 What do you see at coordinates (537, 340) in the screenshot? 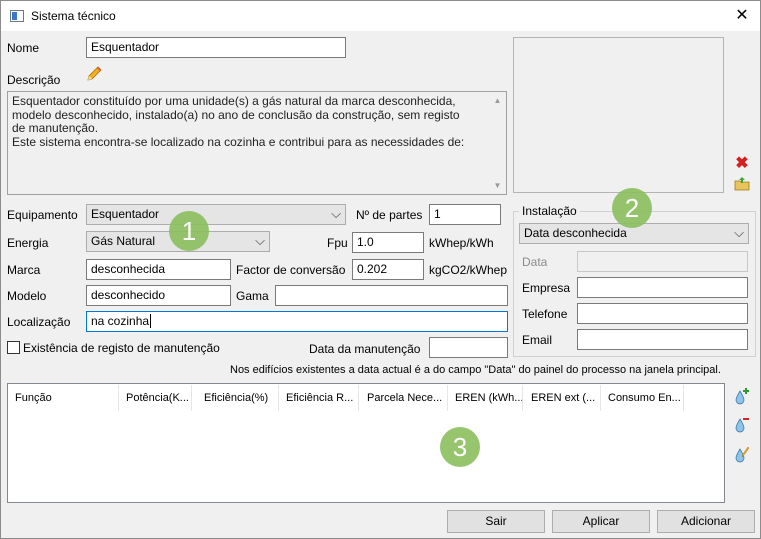
I see `email-label: Email` at bounding box center [537, 340].